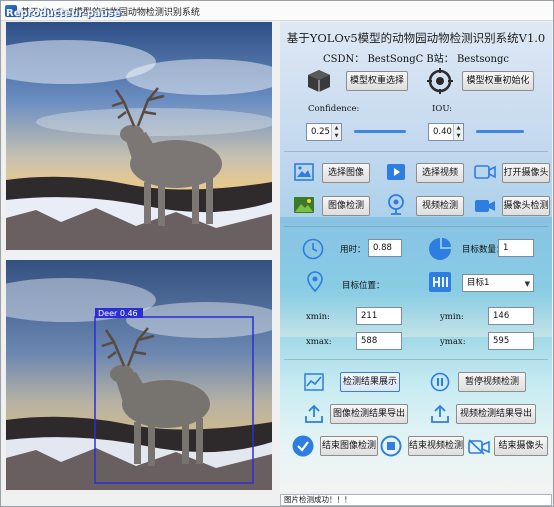 This screenshot has height=507, width=554. Describe the element at coordinates (377, 81) in the screenshot. I see `select-weights-button: 模型权重选择` at that location.